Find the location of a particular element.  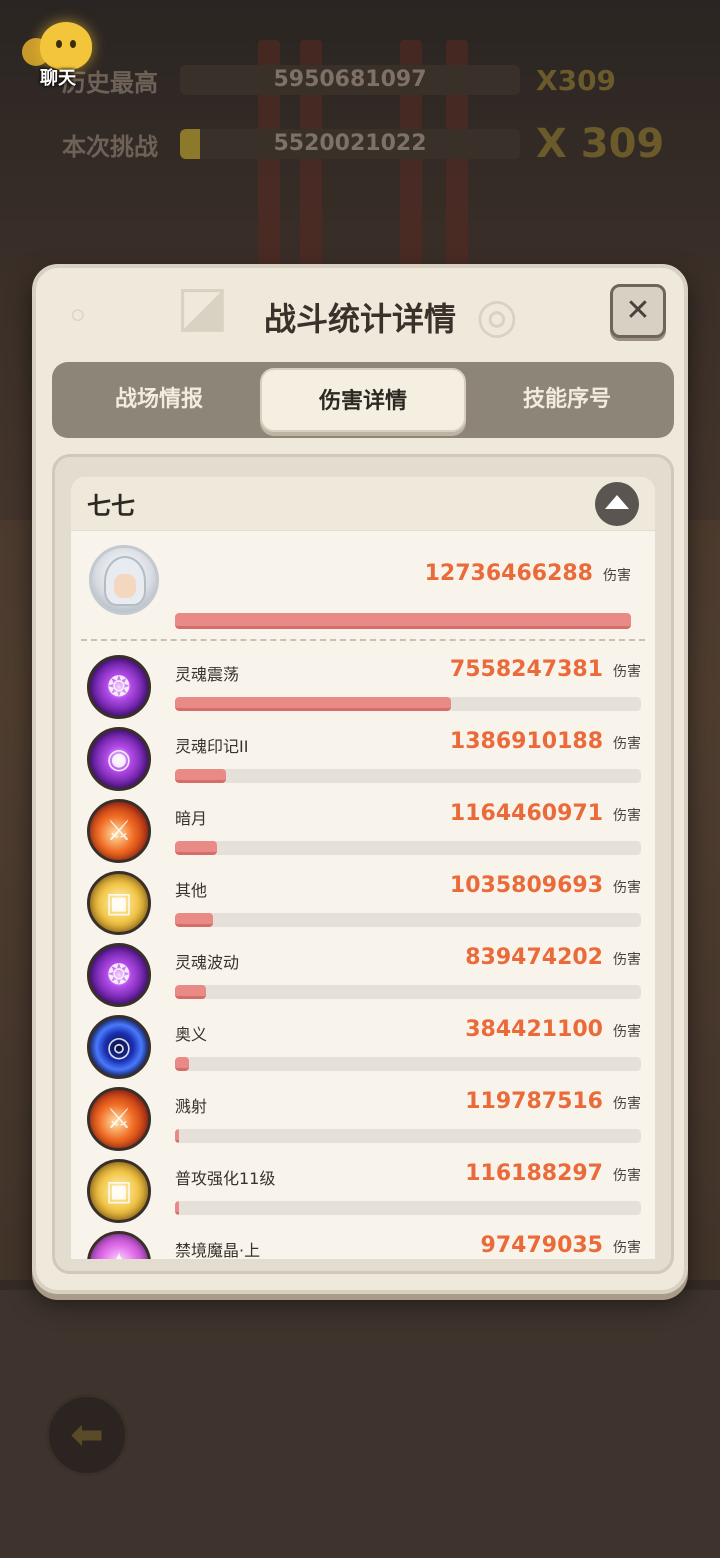

skill-name: 其他 is located at coordinates (191, 890).